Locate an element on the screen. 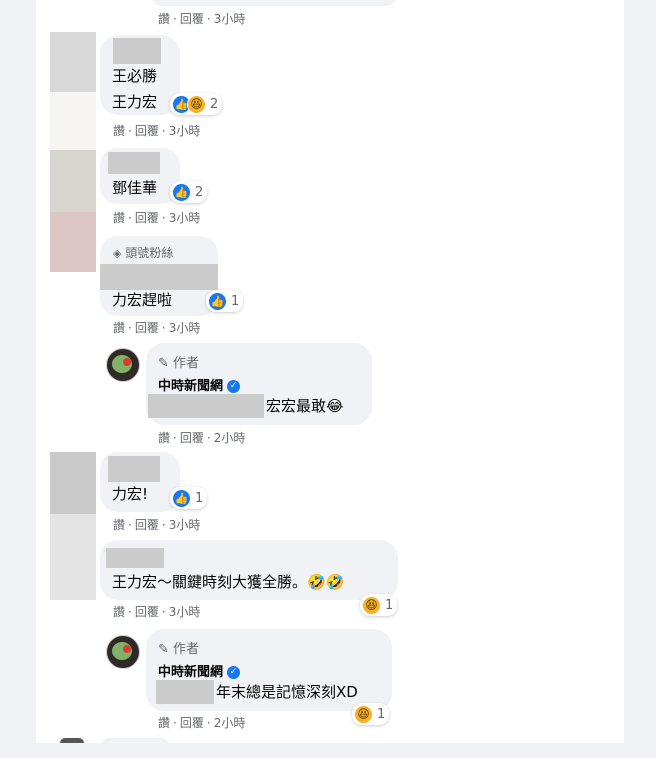 Image resolution: width=656 pixels, height=758 pixels. comment-text: 王必勝 is located at coordinates (135, 76).